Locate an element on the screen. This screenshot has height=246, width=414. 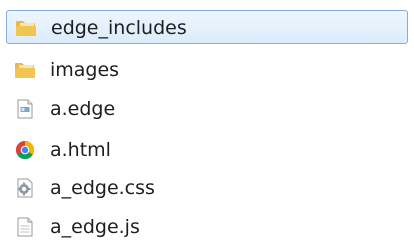
file-item-a-edge-js: a_edge.js is located at coordinates (207, 227).